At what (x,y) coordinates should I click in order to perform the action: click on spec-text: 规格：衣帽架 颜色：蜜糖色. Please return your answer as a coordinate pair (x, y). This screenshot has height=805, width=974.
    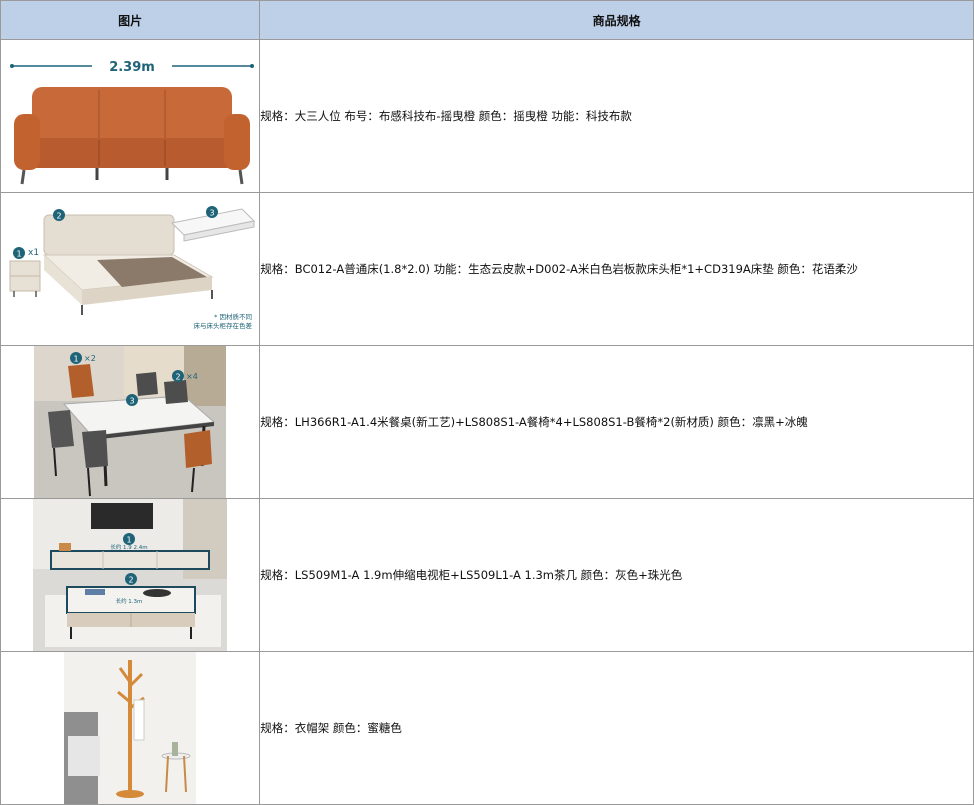
    Looking at the image, I should click on (616, 728).